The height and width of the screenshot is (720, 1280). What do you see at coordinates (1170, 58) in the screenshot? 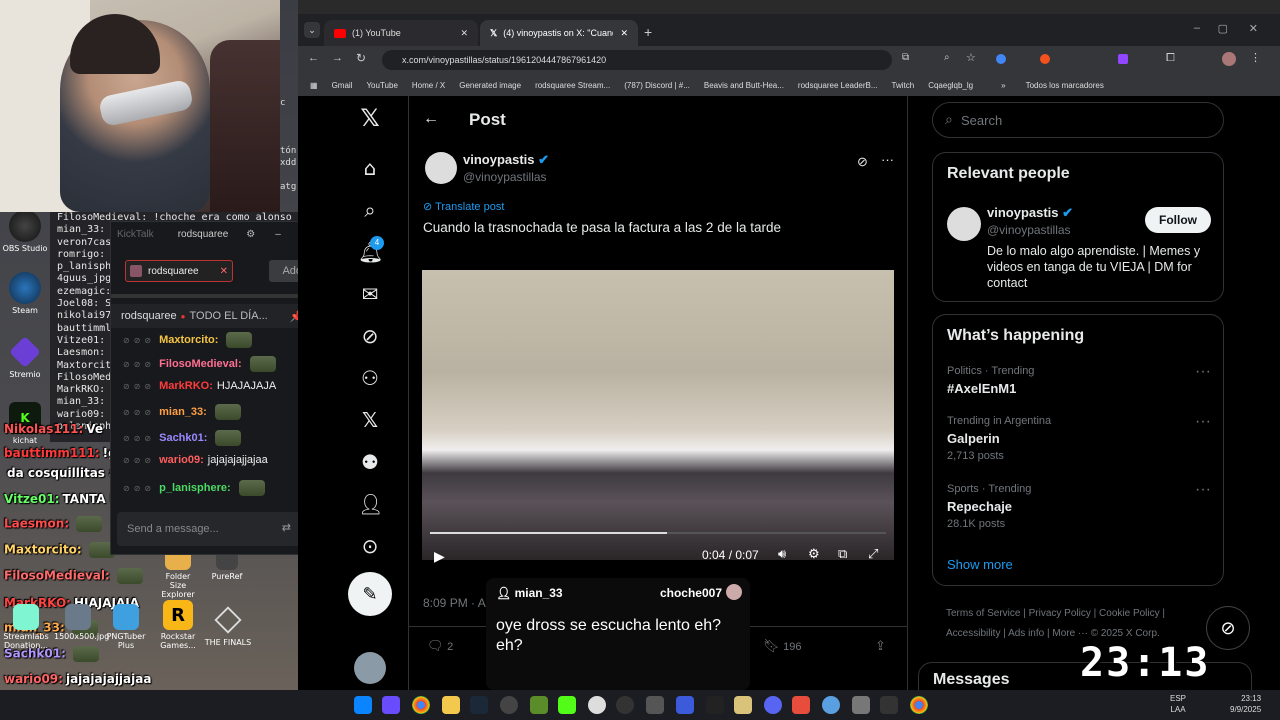
I see `extensions-puzzle-icon: ⧠` at bounding box center [1170, 58].